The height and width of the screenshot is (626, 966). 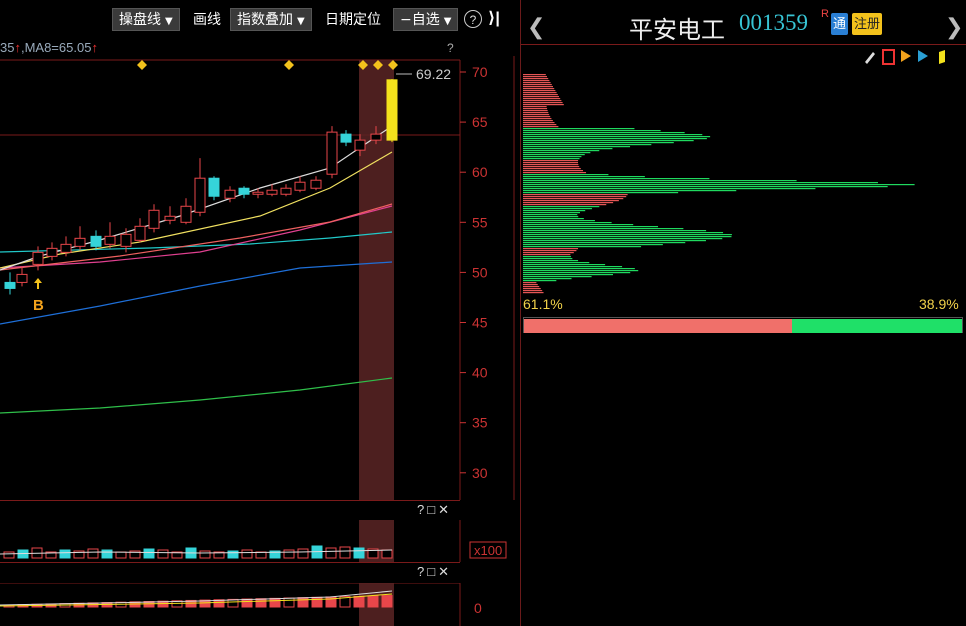 I want to click on date-locate-button: 日期定位, so click(x=353, y=19).